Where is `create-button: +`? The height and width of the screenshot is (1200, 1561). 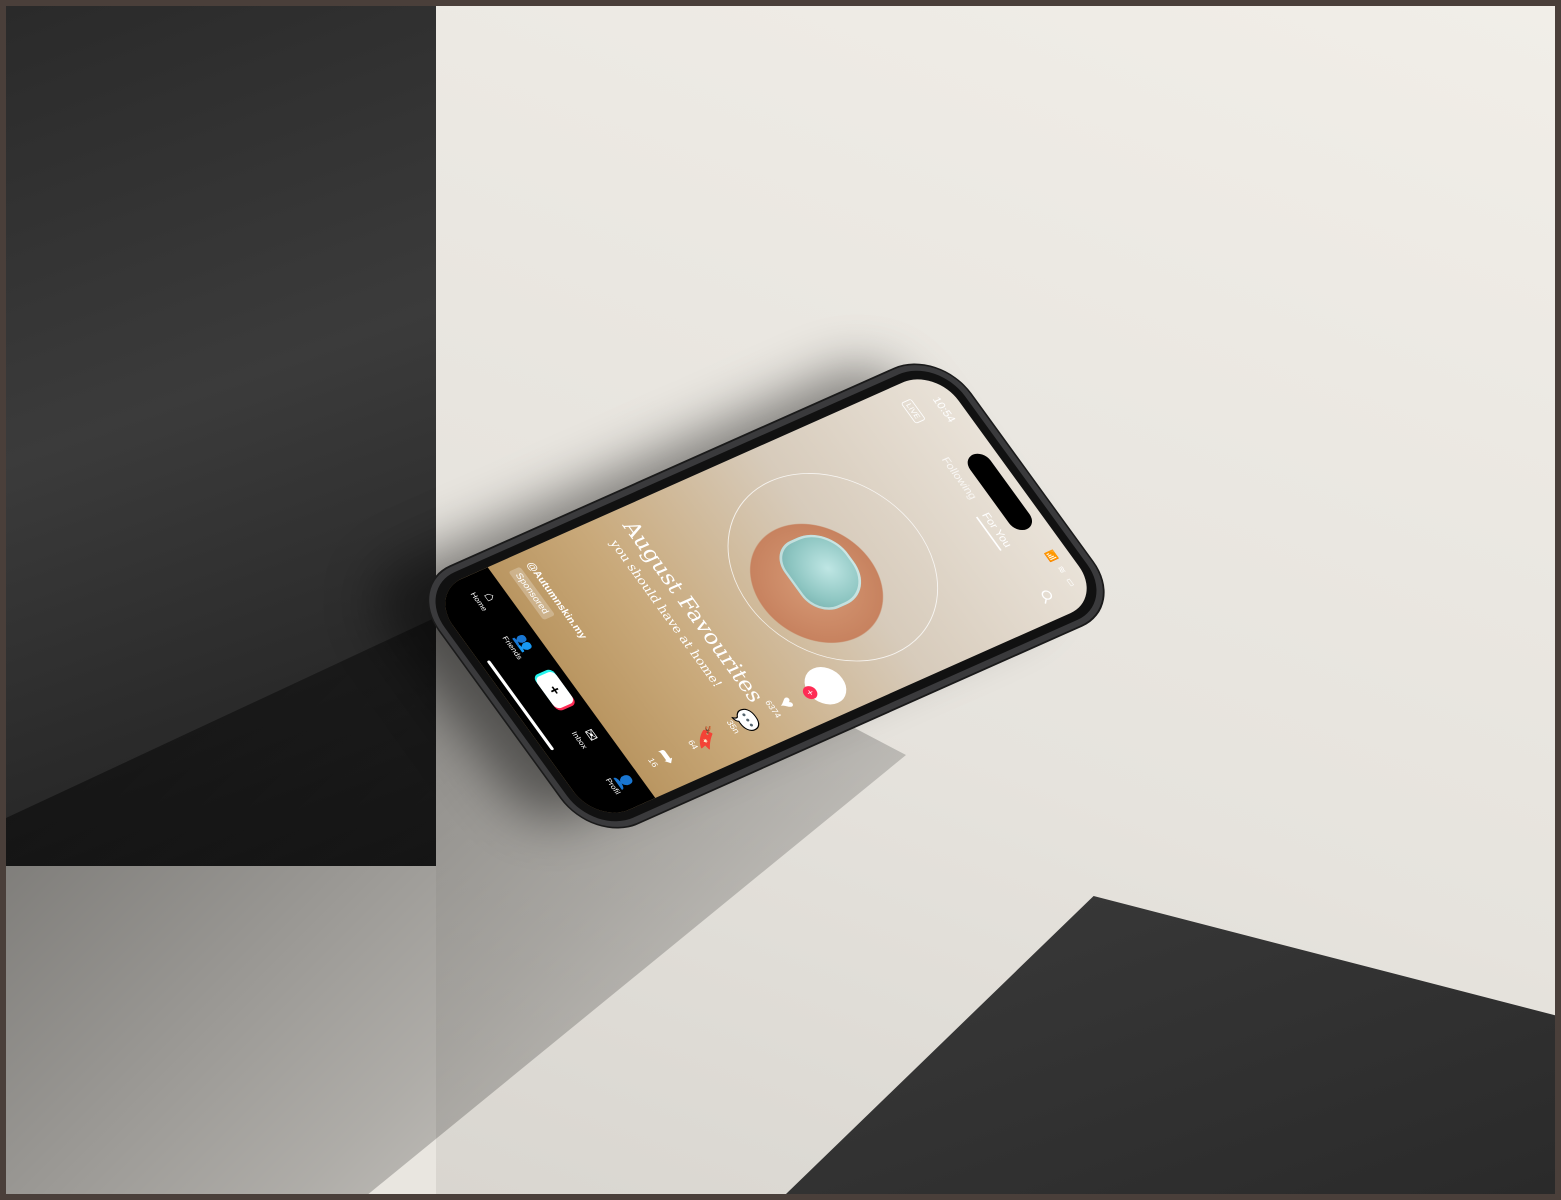 create-button: + is located at coordinates (554, 690).